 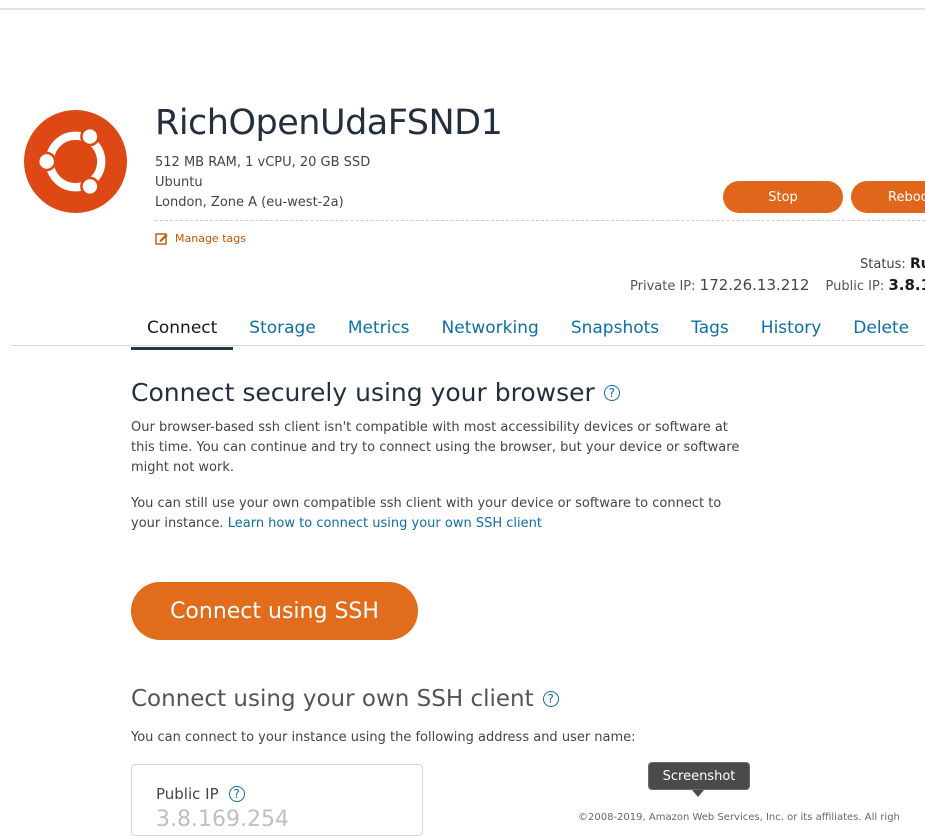 What do you see at coordinates (888, 197) in the screenshot?
I see `reboot-button: Reboo` at bounding box center [888, 197].